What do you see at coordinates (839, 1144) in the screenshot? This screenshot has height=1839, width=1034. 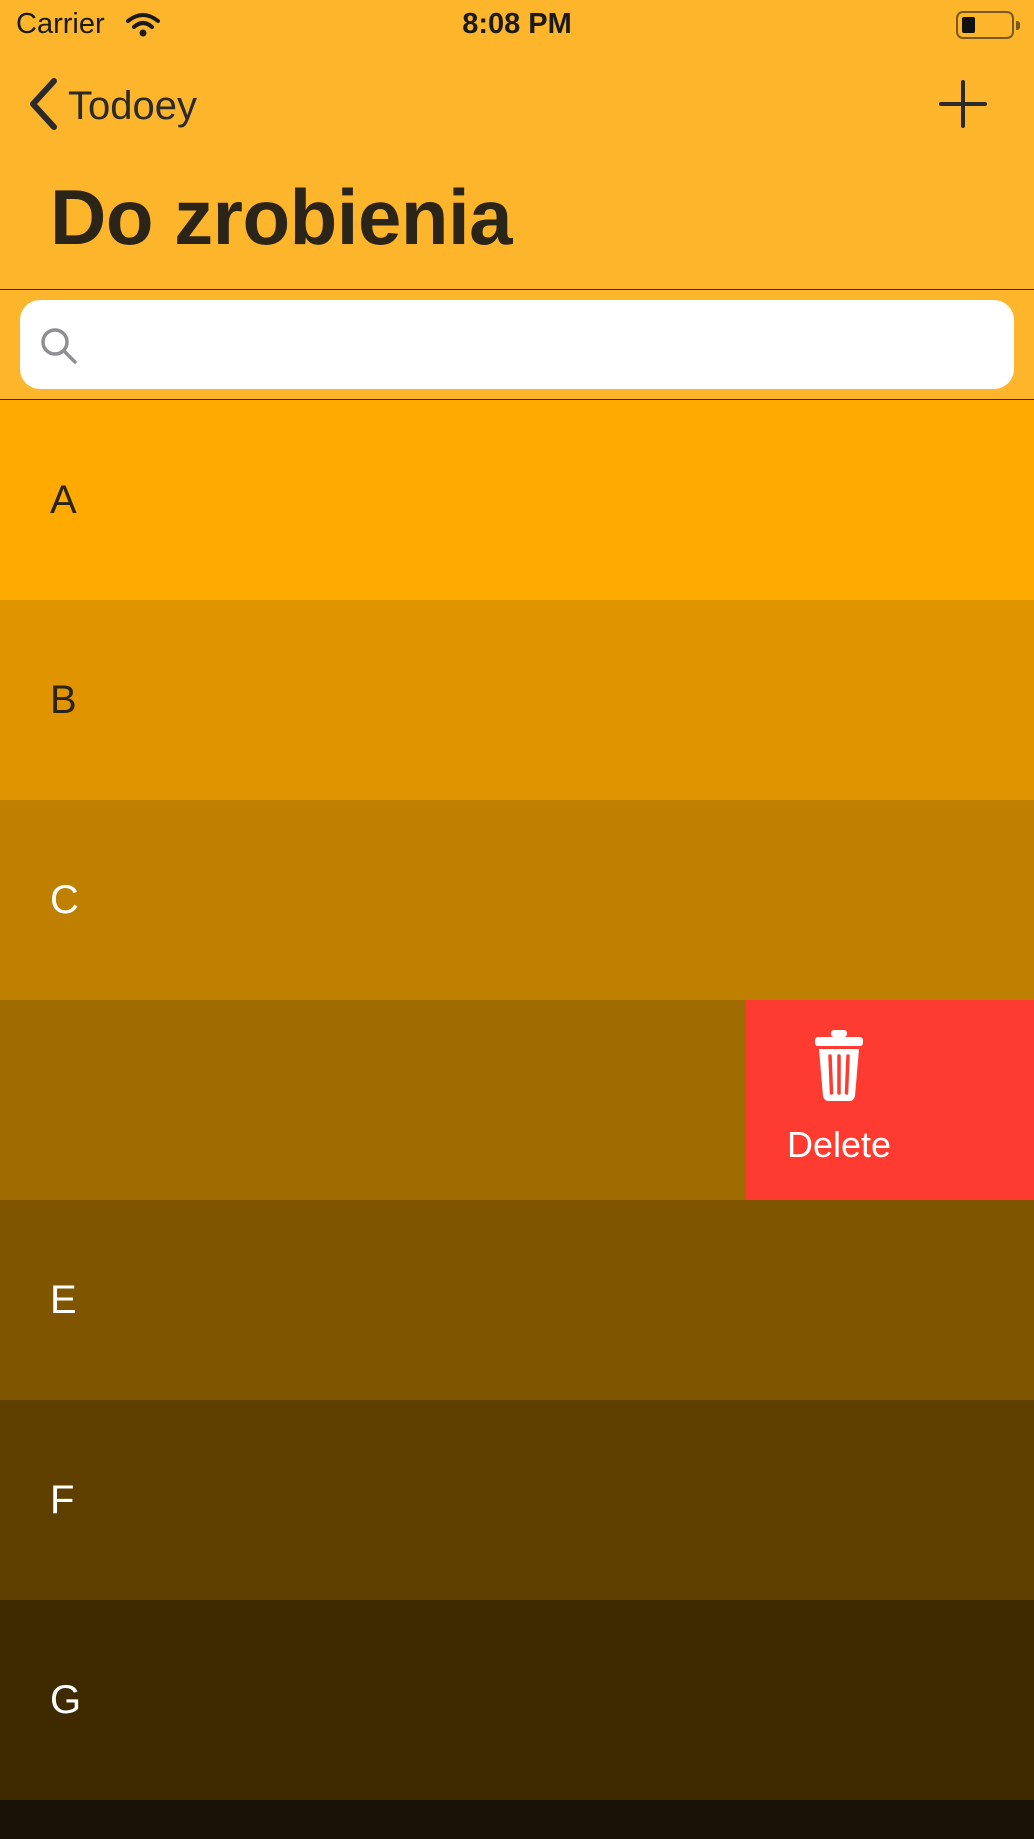 I see `delete-button-label: Delete` at bounding box center [839, 1144].